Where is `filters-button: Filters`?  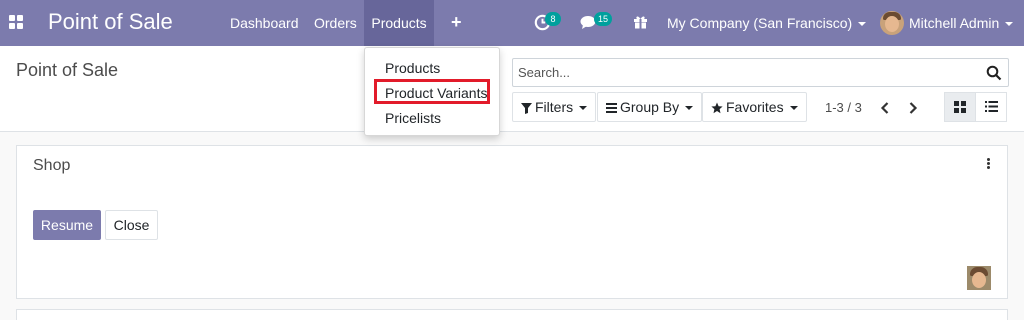 filters-button: Filters is located at coordinates (554, 107).